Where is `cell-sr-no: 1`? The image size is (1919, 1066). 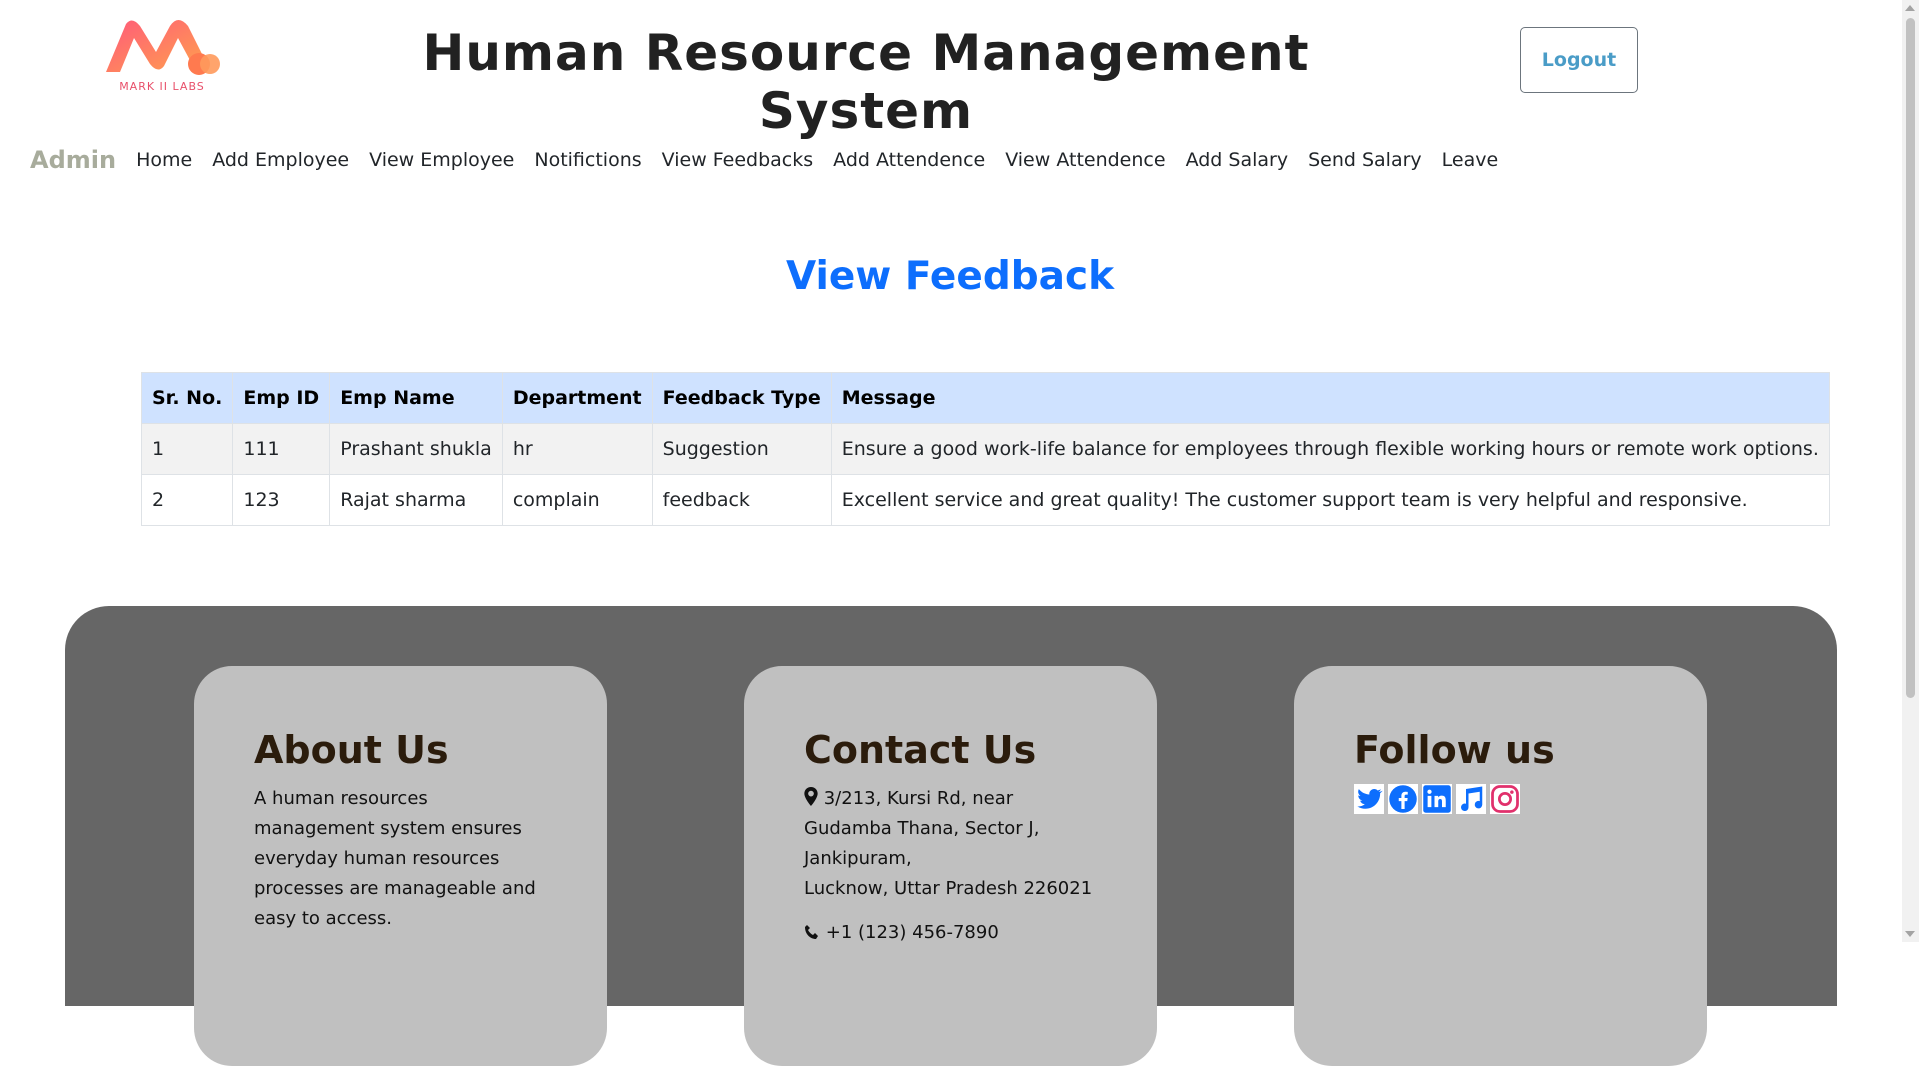
cell-sr-no: 1 is located at coordinates (187, 449).